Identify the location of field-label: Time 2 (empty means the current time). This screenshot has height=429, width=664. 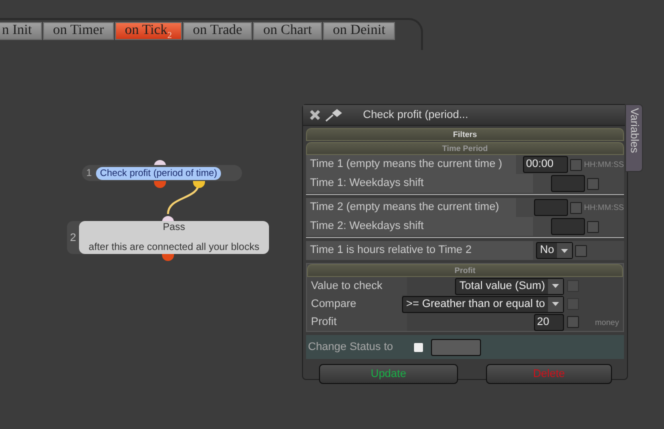
(411, 207).